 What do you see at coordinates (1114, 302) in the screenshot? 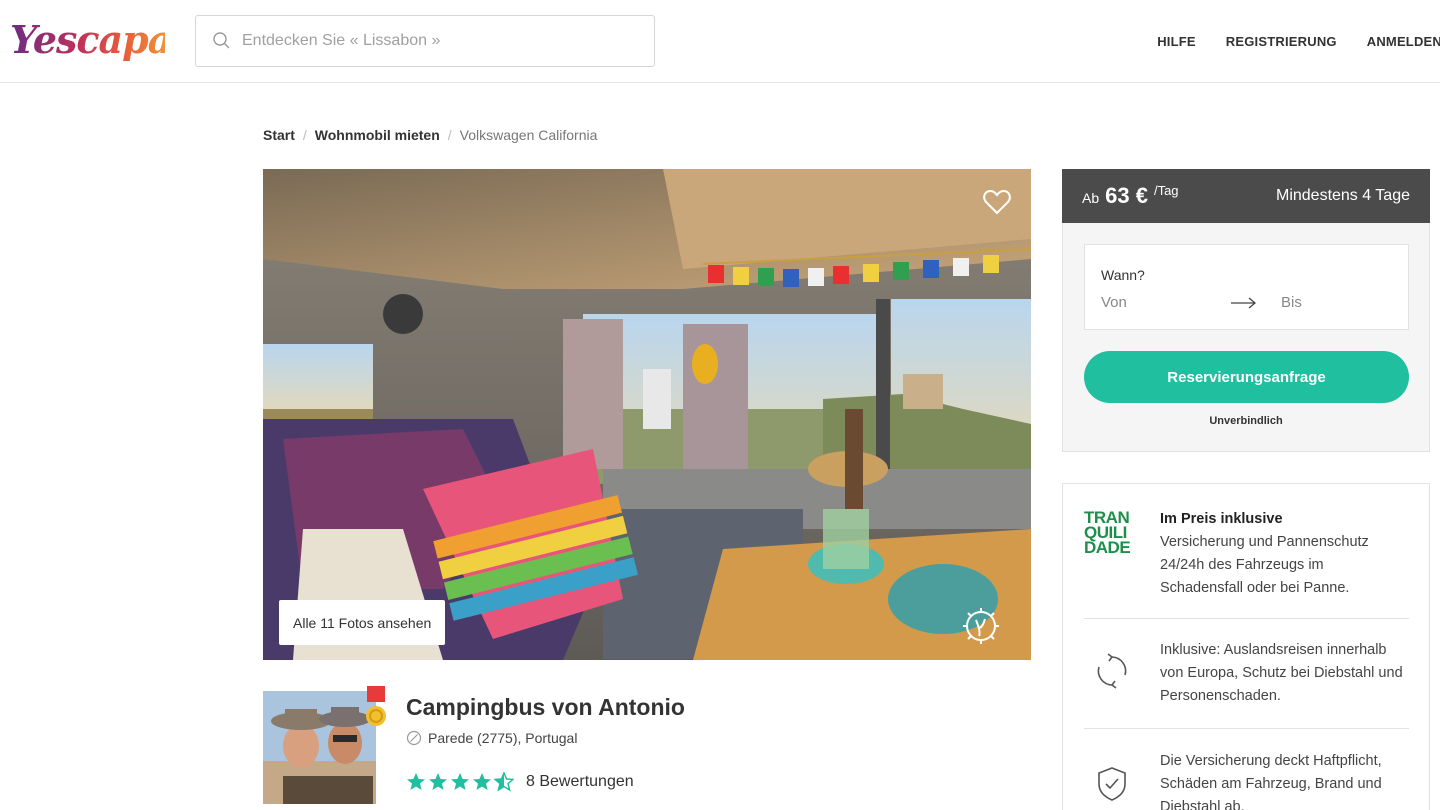
I see `start-date-field: Von` at bounding box center [1114, 302].